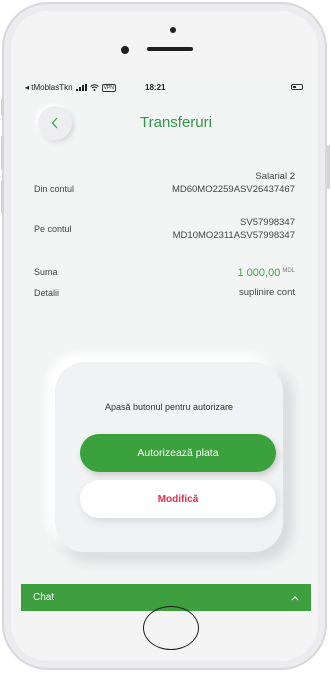 The image size is (331, 674). Describe the element at coordinates (46, 272) in the screenshot. I see `amount-label: Suma` at that location.